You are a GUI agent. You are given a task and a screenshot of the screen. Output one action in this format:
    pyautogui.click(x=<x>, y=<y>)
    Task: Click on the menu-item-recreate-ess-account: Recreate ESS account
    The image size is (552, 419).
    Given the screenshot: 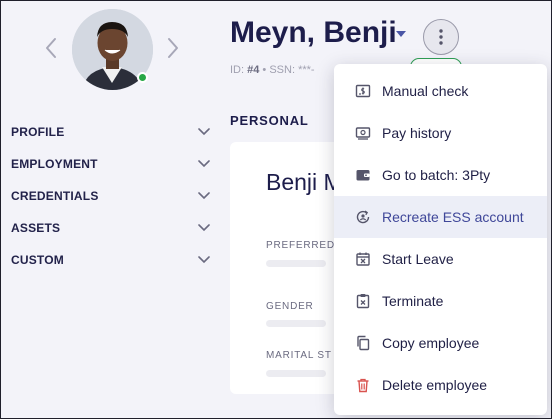 What is the action you would take?
    pyautogui.click(x=440, y=217)
    